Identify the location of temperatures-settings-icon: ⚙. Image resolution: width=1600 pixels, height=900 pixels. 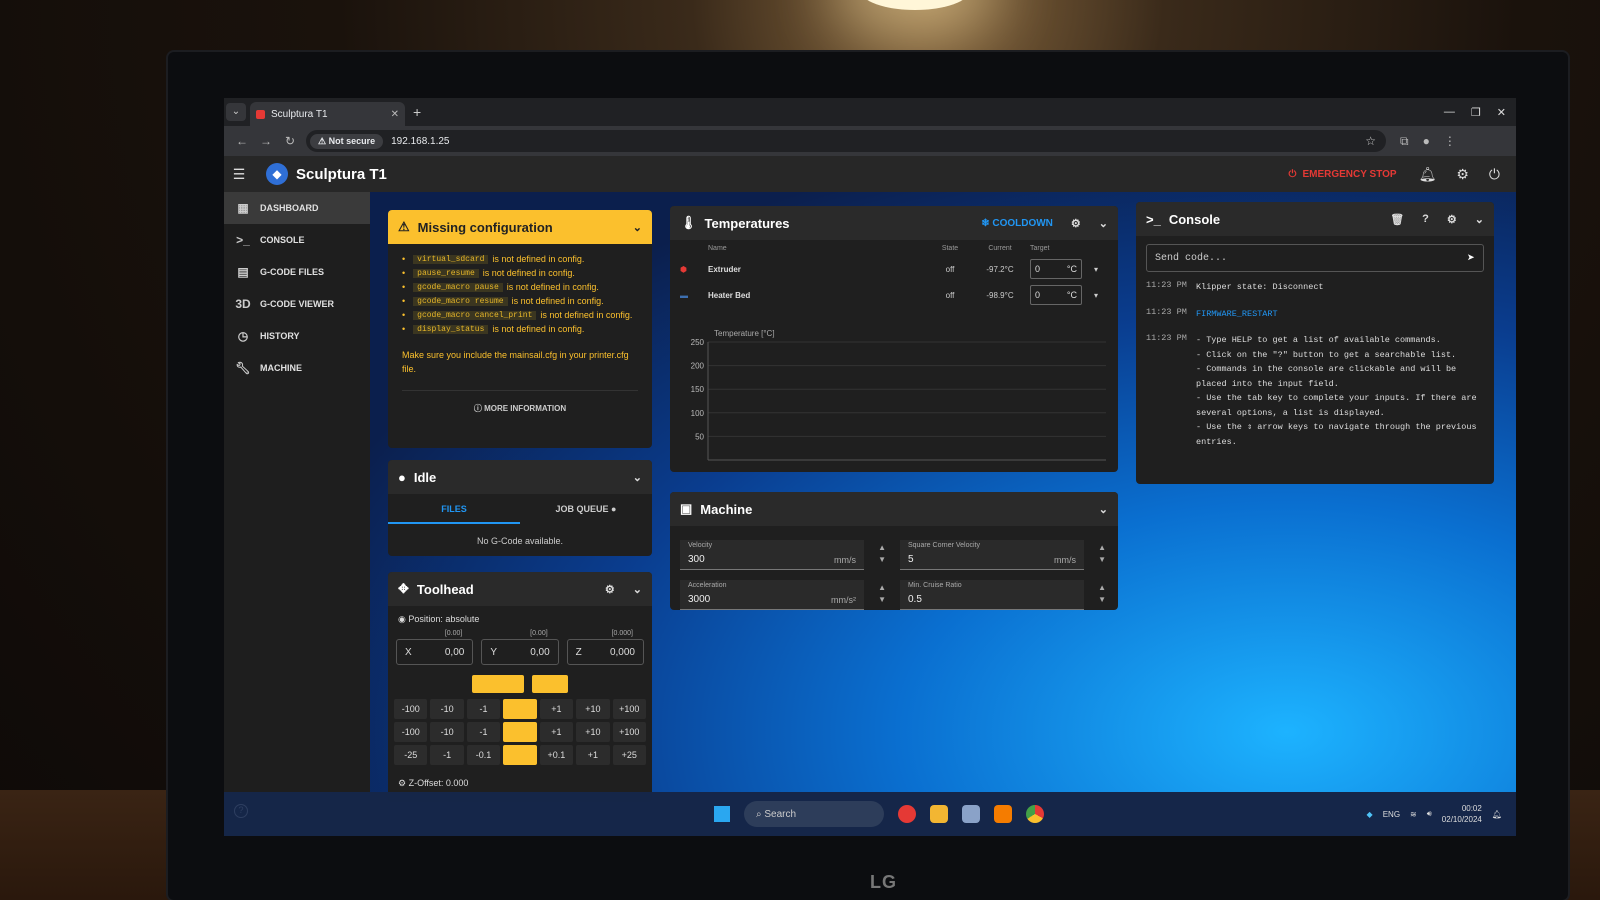
(1076, 223).